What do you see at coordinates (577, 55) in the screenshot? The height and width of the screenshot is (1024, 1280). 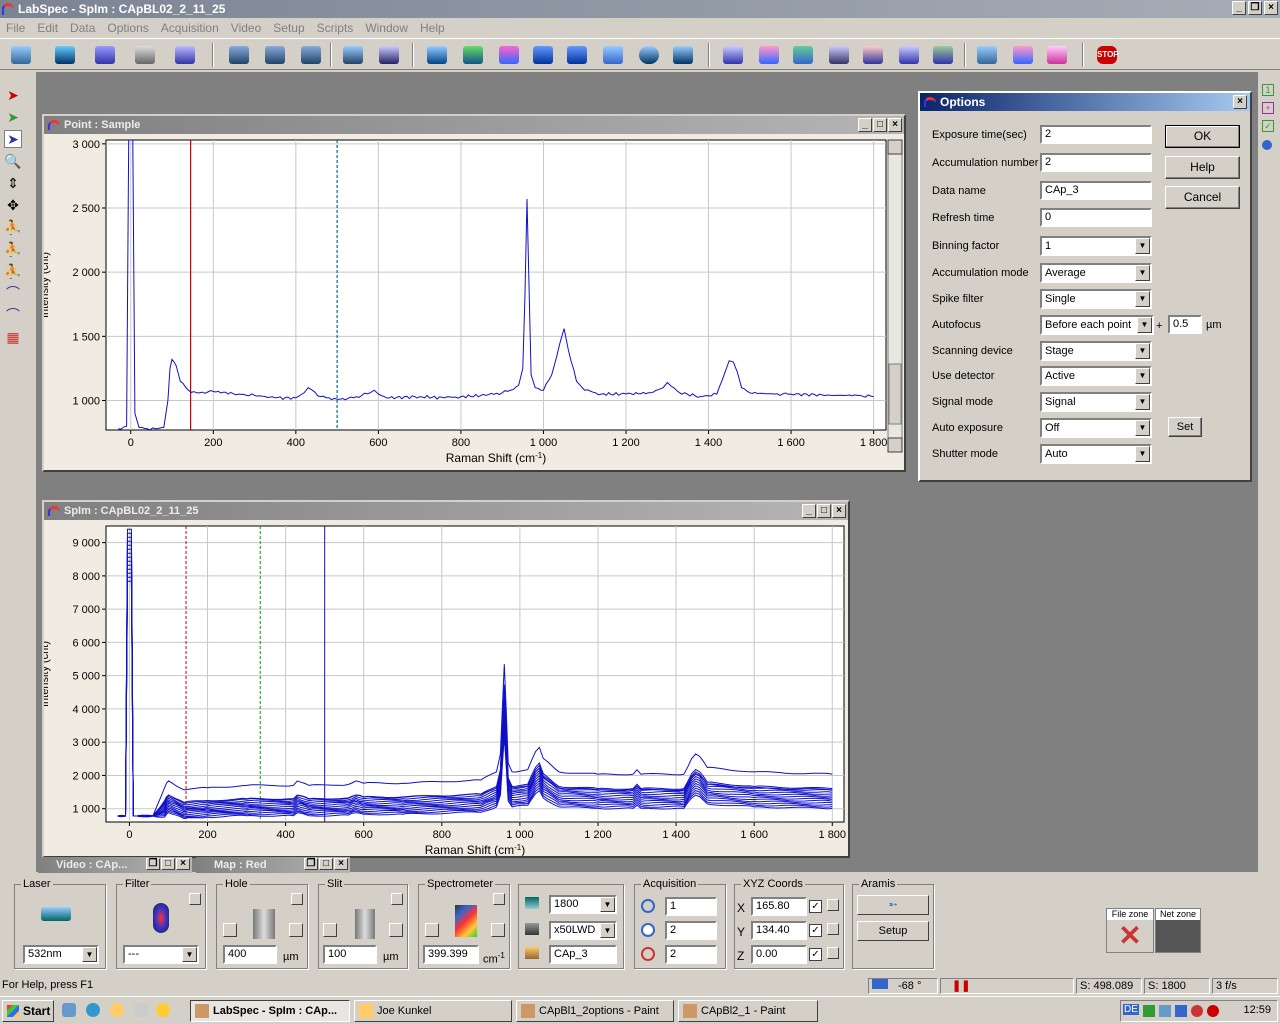 I see `mesh-icon` at bounding box center [577, 55].